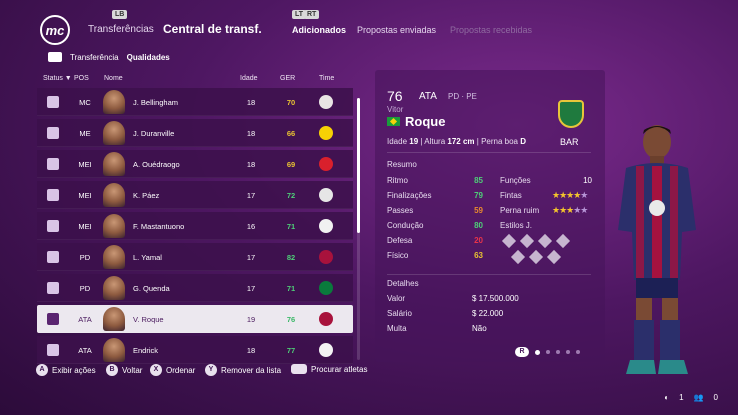 Image resolution: width=738 pixels, height=415 pixels. Describe the element at coordinates (397, 180) in the screenshot. I see `stat-label: Ritmo` at that location.